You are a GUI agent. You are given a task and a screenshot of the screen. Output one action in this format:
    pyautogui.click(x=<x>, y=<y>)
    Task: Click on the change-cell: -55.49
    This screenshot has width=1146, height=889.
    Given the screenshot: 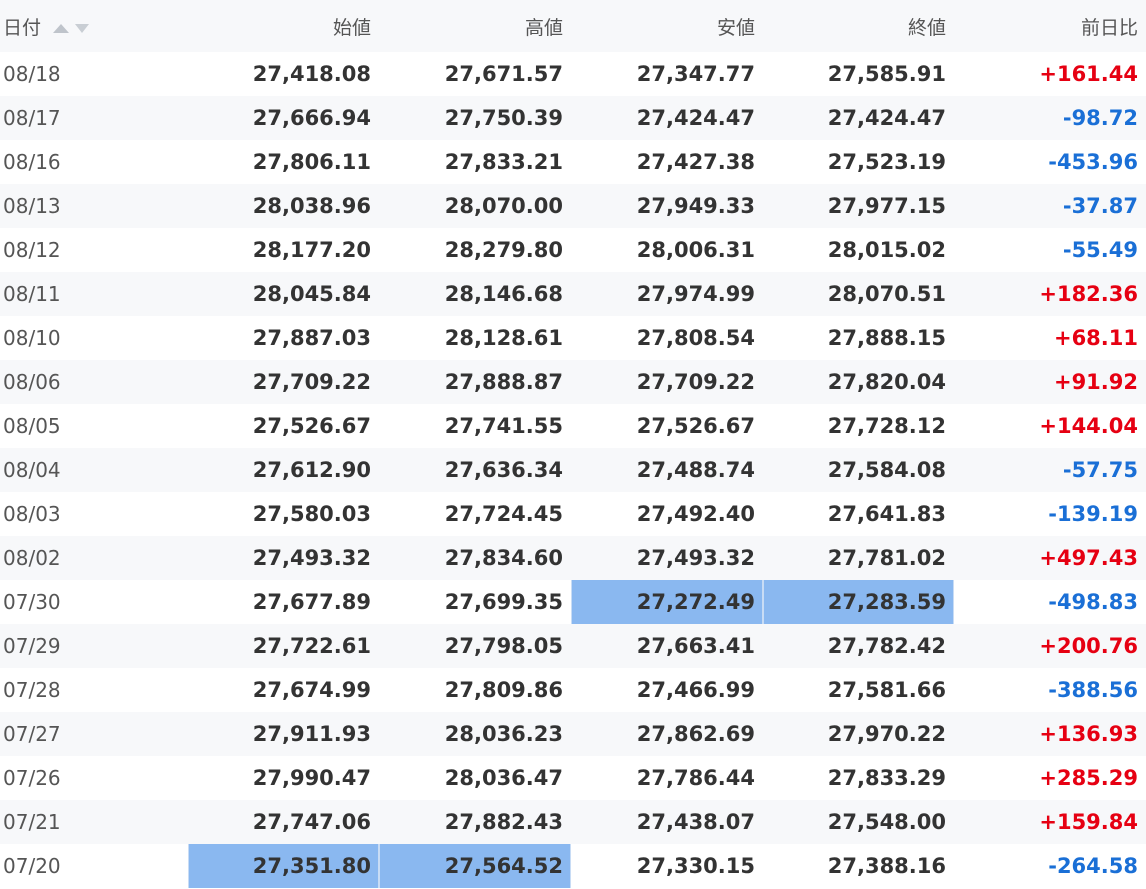 What is the action you would take?
    pyautogui.click(x=1100, y=250)
    